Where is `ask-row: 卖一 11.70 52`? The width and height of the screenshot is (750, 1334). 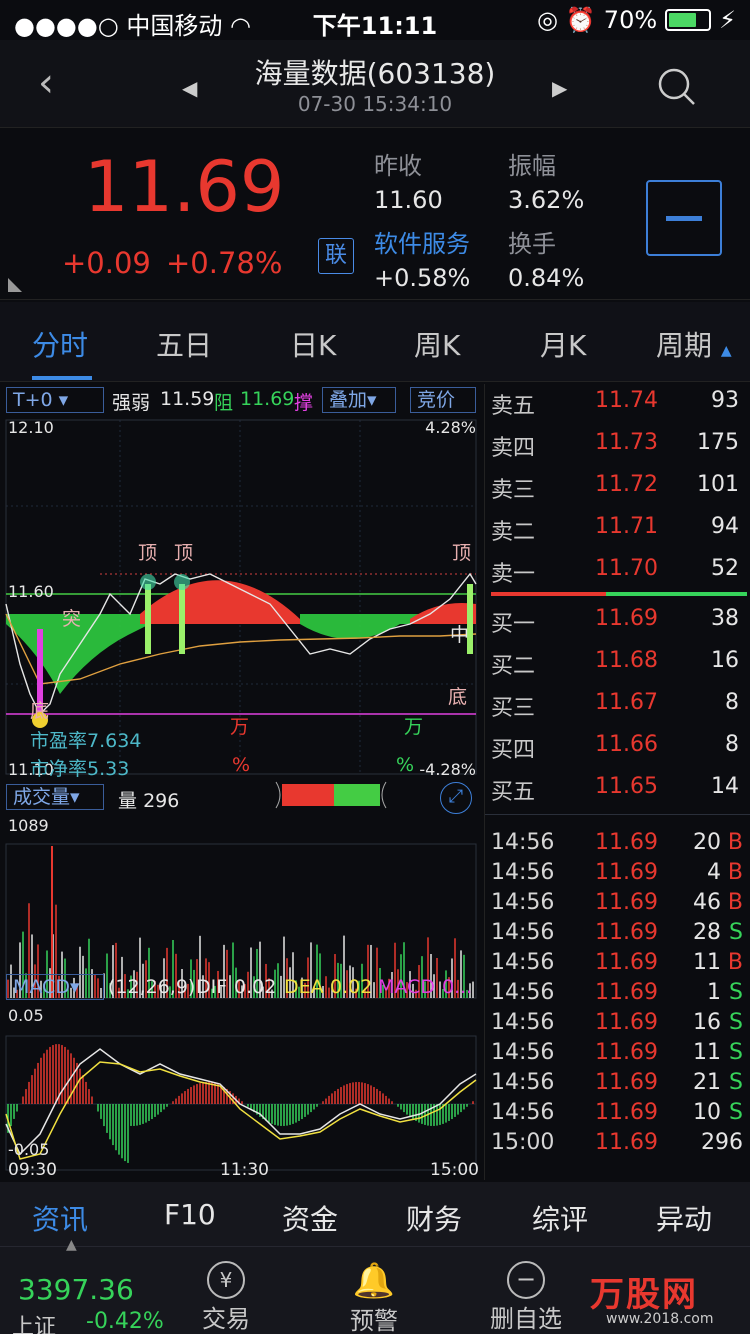
ask-row: 卖一 11.70 52 is located at coordinates (617, 574).